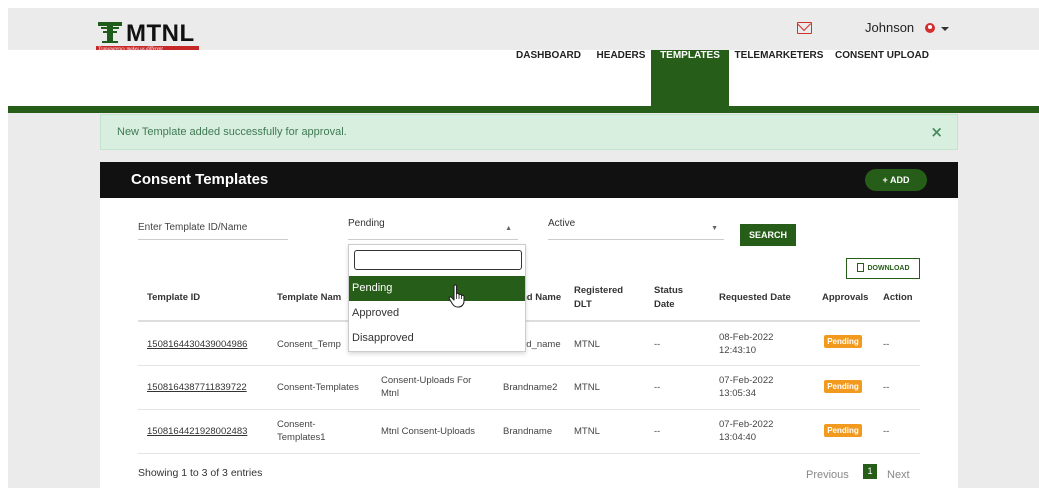 The width and height of the screenshot is (1039, 488). I want to click on row2-action: --, so click(886, 387).